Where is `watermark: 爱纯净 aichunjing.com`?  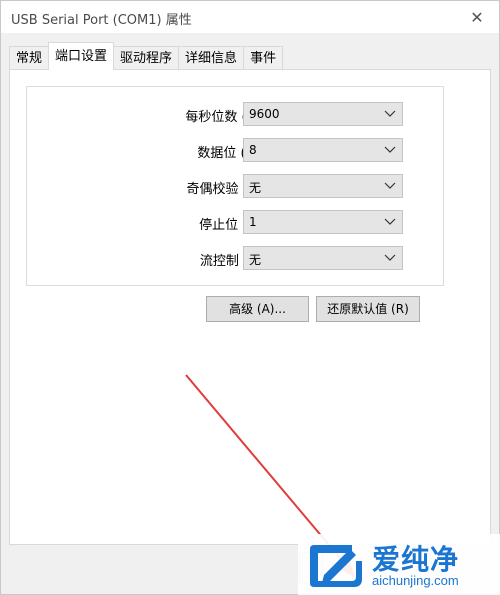
watermark: 爱纯净 aichunjing.com is located at coordinates (399, 564).